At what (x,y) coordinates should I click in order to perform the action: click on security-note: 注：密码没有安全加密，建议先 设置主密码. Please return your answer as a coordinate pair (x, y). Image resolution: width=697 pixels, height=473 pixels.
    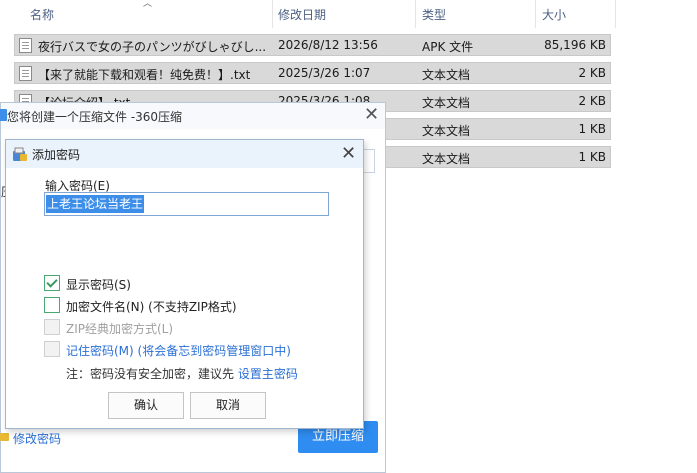
    Looking at the image, I should click on (182, 373).